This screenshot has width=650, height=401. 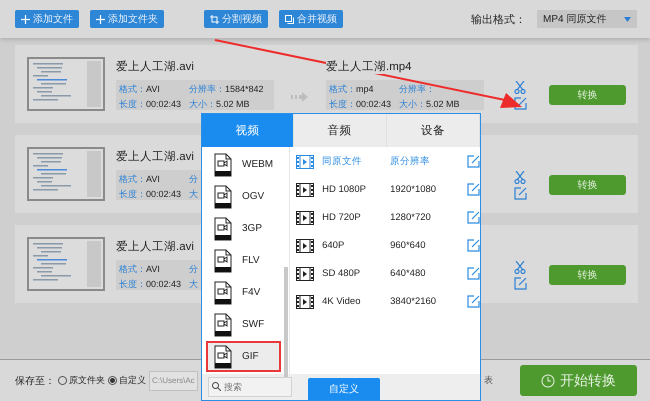 What do you see at coordinates (498, 19) in the screenshot?
I see `output-format-label: 输出格式：` at bounding box center [498, 19].